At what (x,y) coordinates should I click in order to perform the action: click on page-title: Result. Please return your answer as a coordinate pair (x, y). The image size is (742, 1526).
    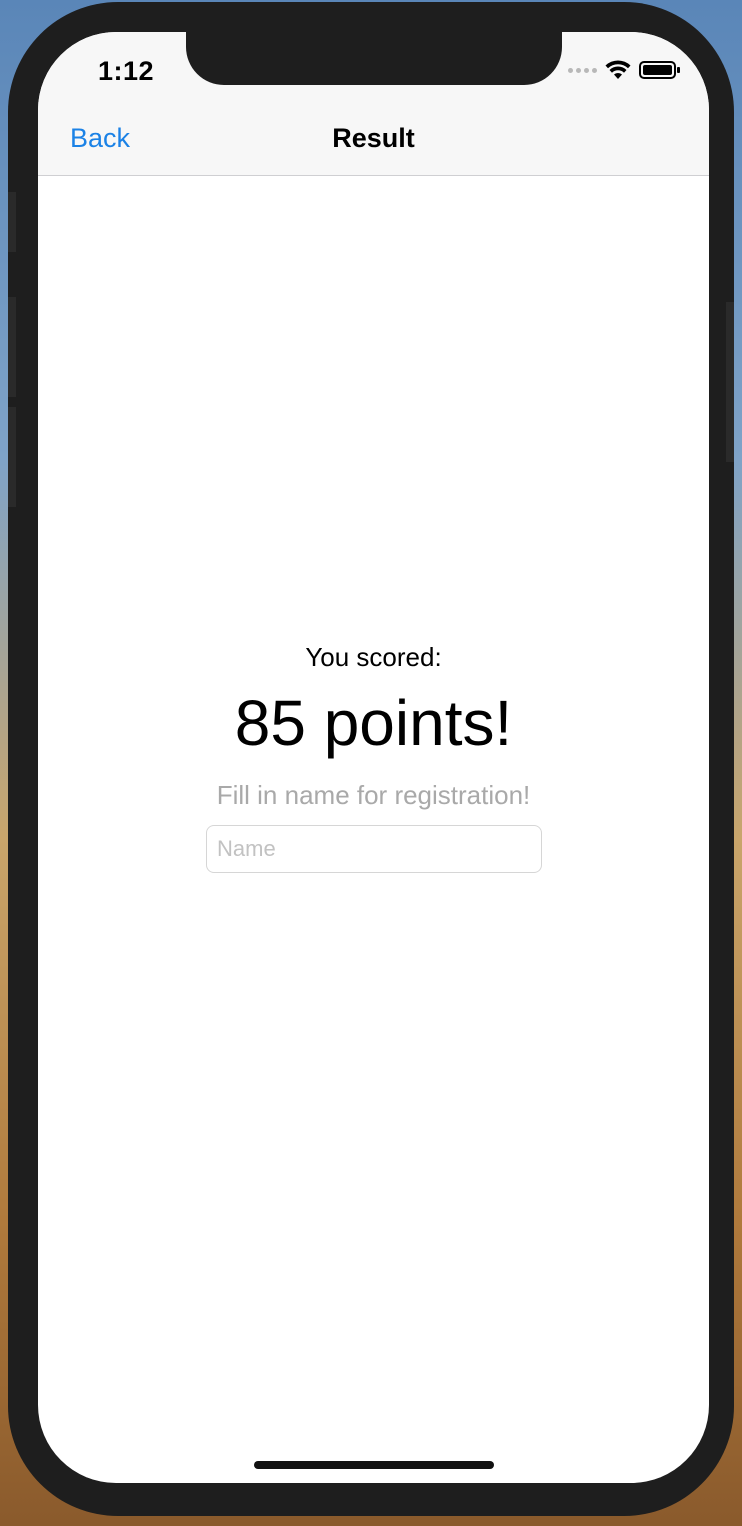
    Looking at the image, I should click on (373, 138).